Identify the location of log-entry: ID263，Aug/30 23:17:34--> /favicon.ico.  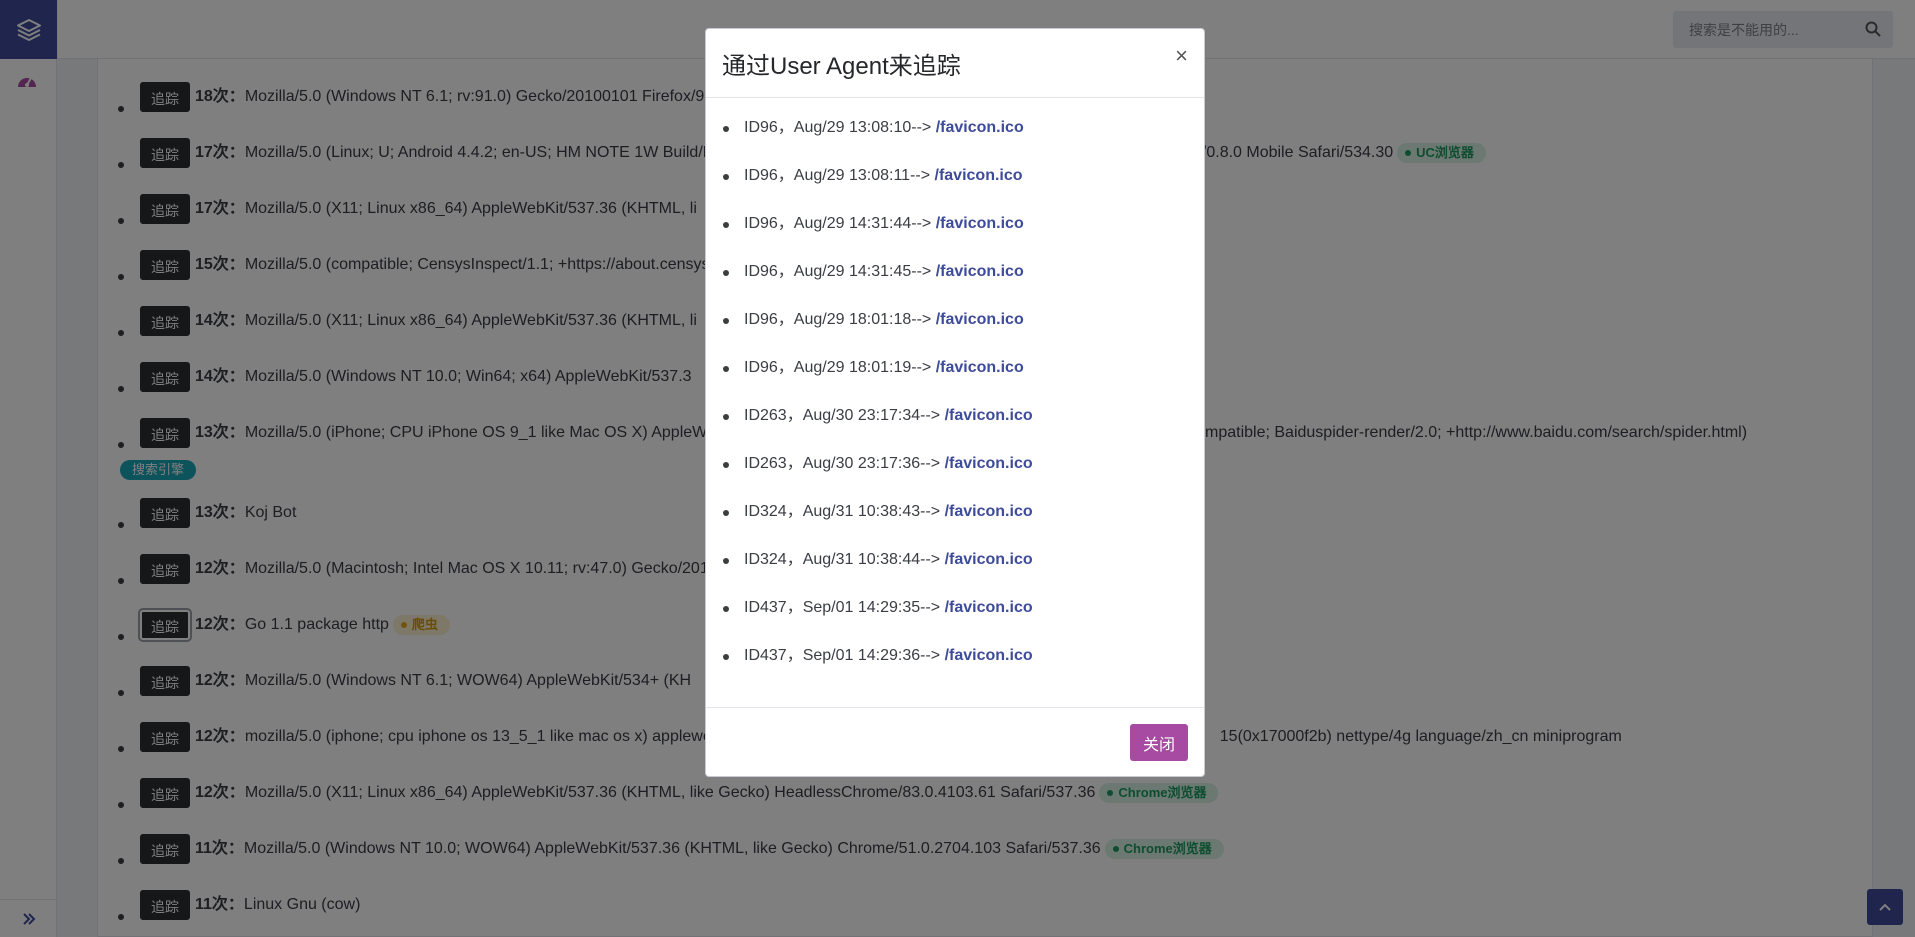
(955, 416).